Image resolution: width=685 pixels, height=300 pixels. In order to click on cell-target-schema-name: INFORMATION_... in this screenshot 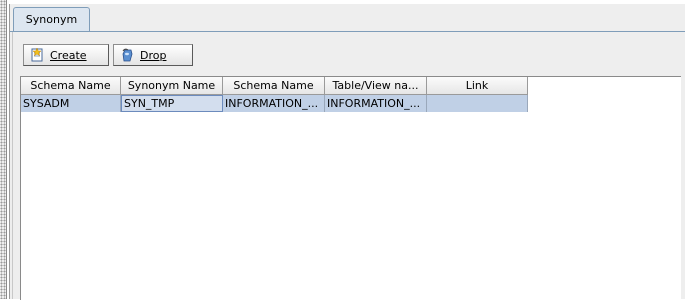, I will do `click(274, 103)`.